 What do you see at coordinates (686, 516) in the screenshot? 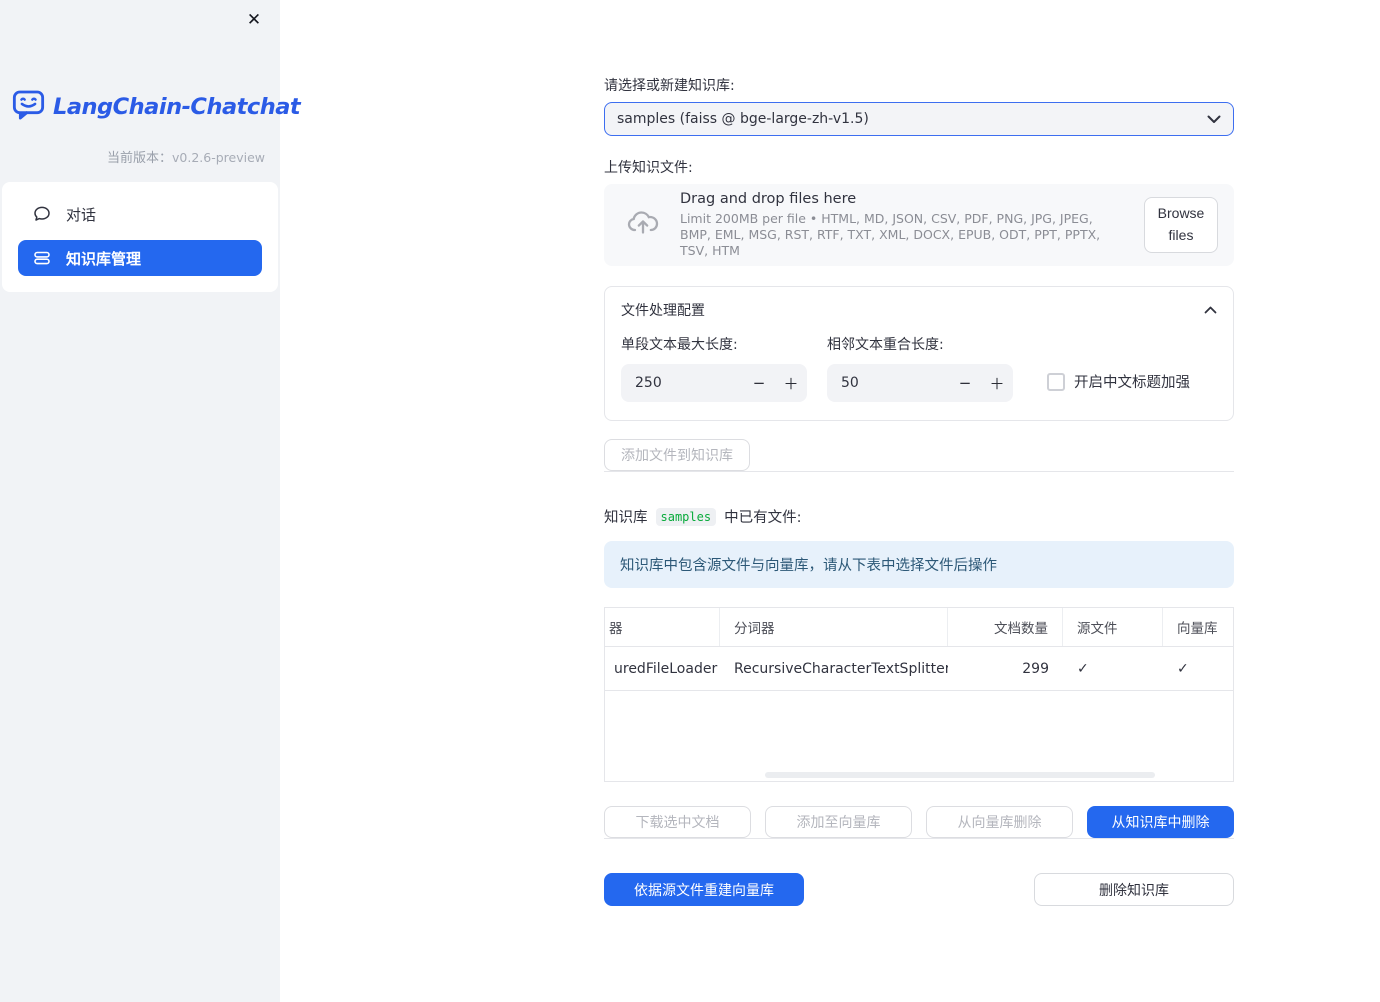
I see `kb-name-code: samples` at bounding box center [686, 516].